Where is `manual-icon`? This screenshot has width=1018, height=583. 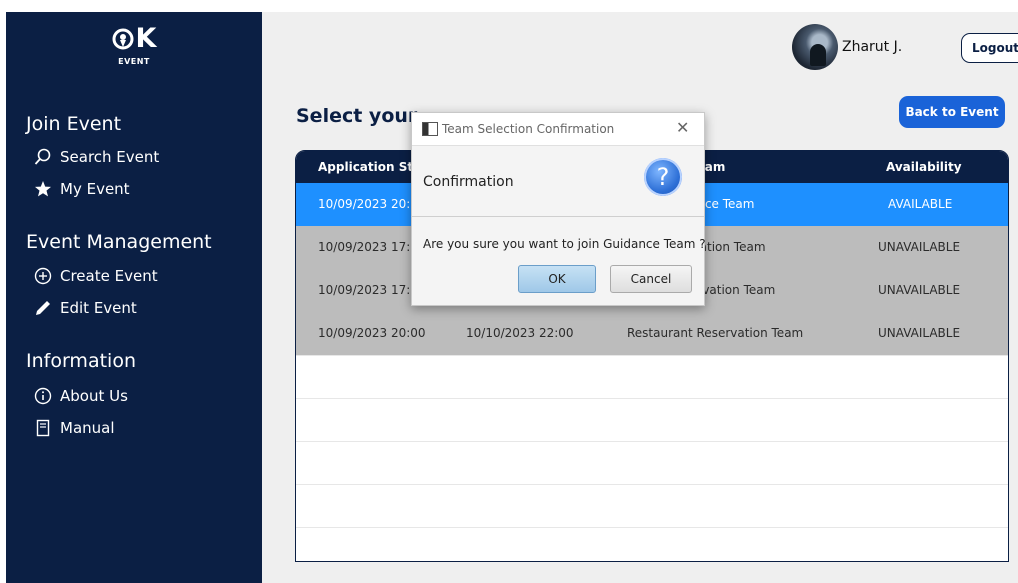 manual-icon is located at coordinates (43, 428).